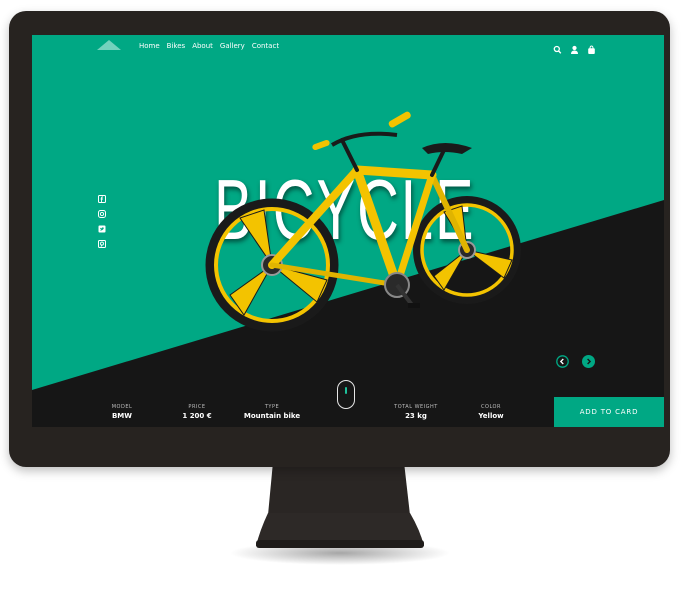 The height and width of the screenshot is (612, 691). I want to click on twitter-icon, so click(102, 225).